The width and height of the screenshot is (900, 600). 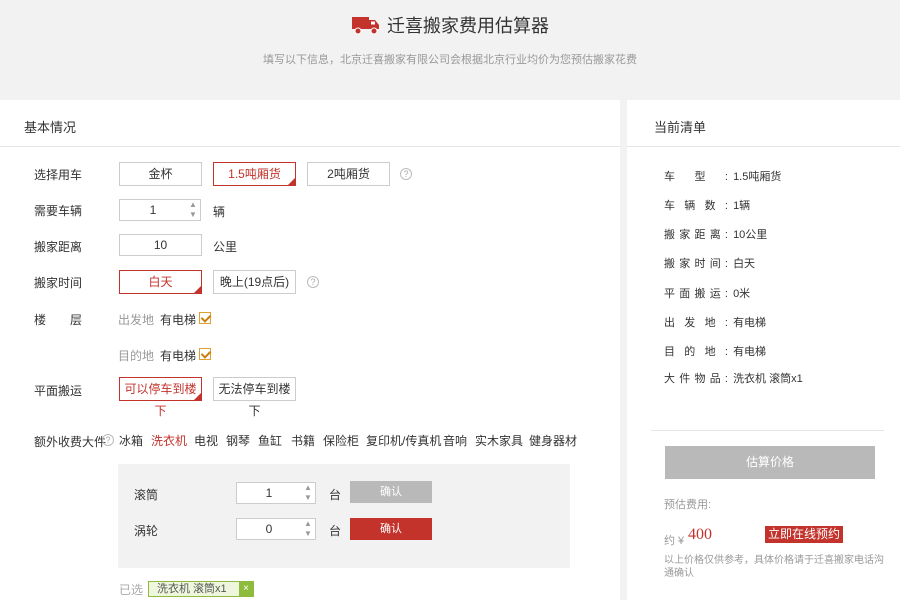 What do you see at coordinates (348, 174) in the screenshot?
I see `vehicle-option-2t: 2吨厢货` at bounding box center [348, 174].